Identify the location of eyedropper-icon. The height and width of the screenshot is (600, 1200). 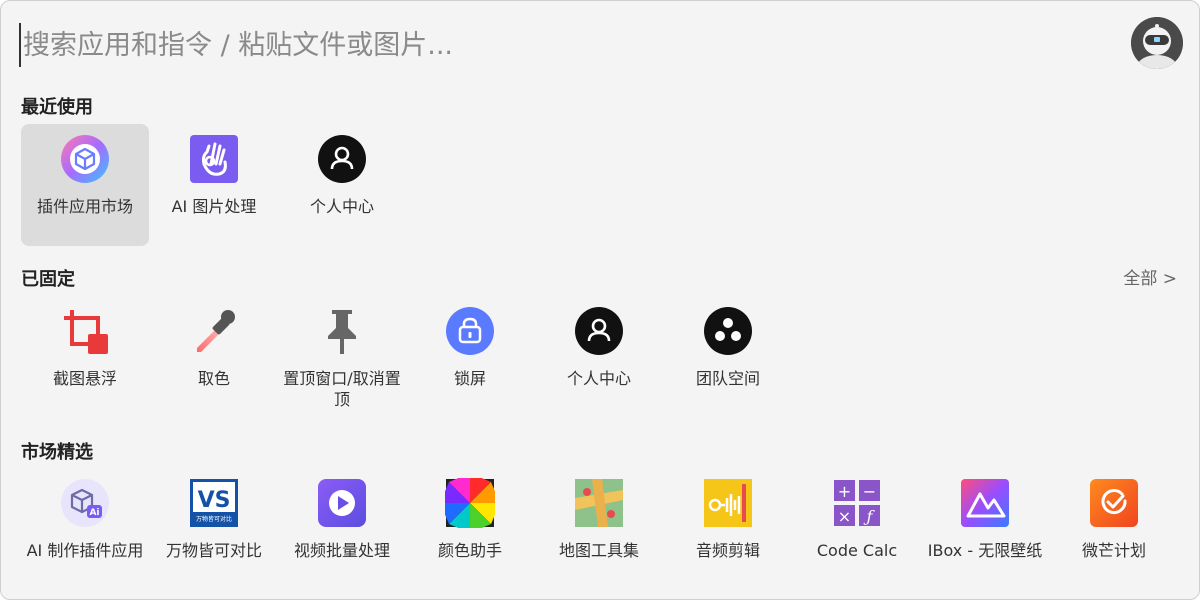
(214, 331).